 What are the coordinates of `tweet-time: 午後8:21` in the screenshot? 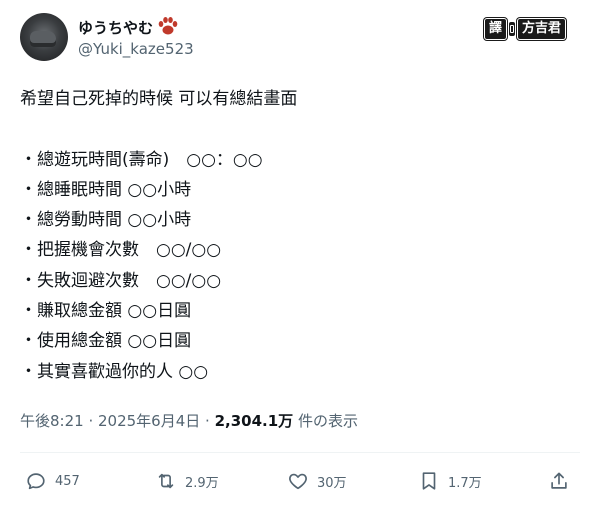 It's located at (52, 421).